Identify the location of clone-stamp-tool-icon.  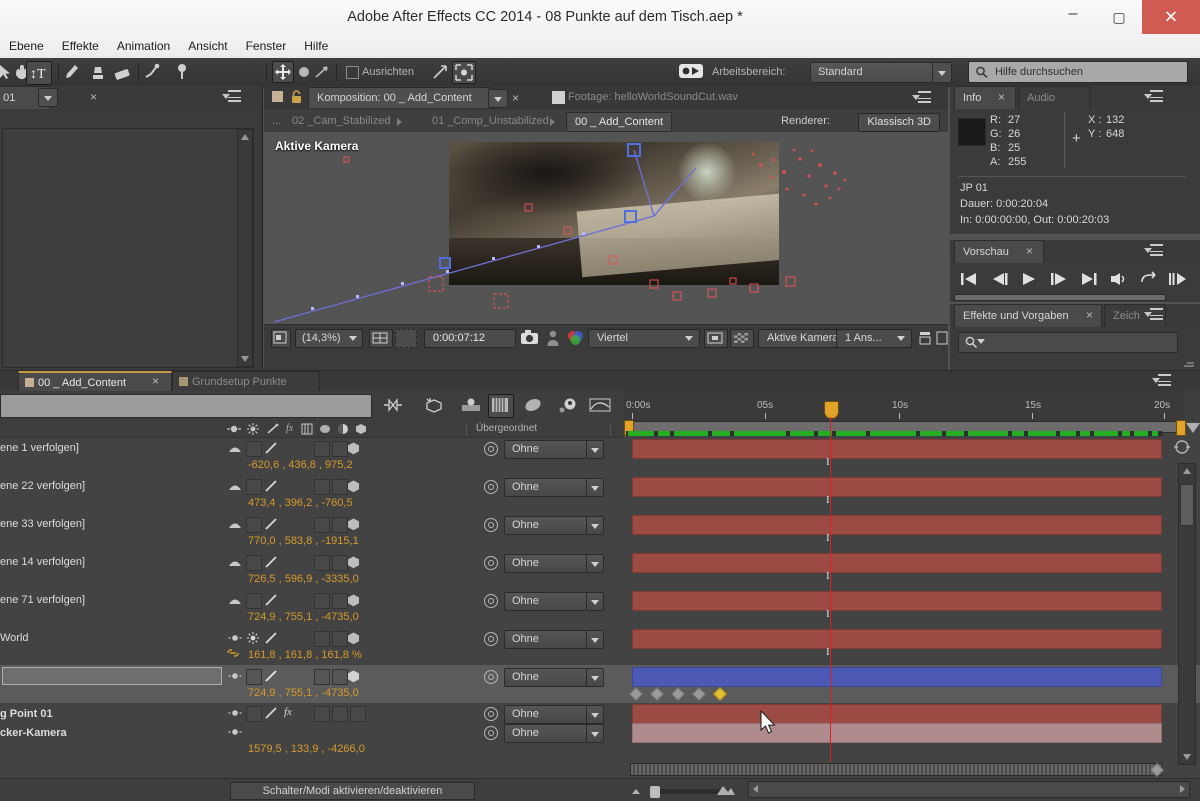
(98, 72).